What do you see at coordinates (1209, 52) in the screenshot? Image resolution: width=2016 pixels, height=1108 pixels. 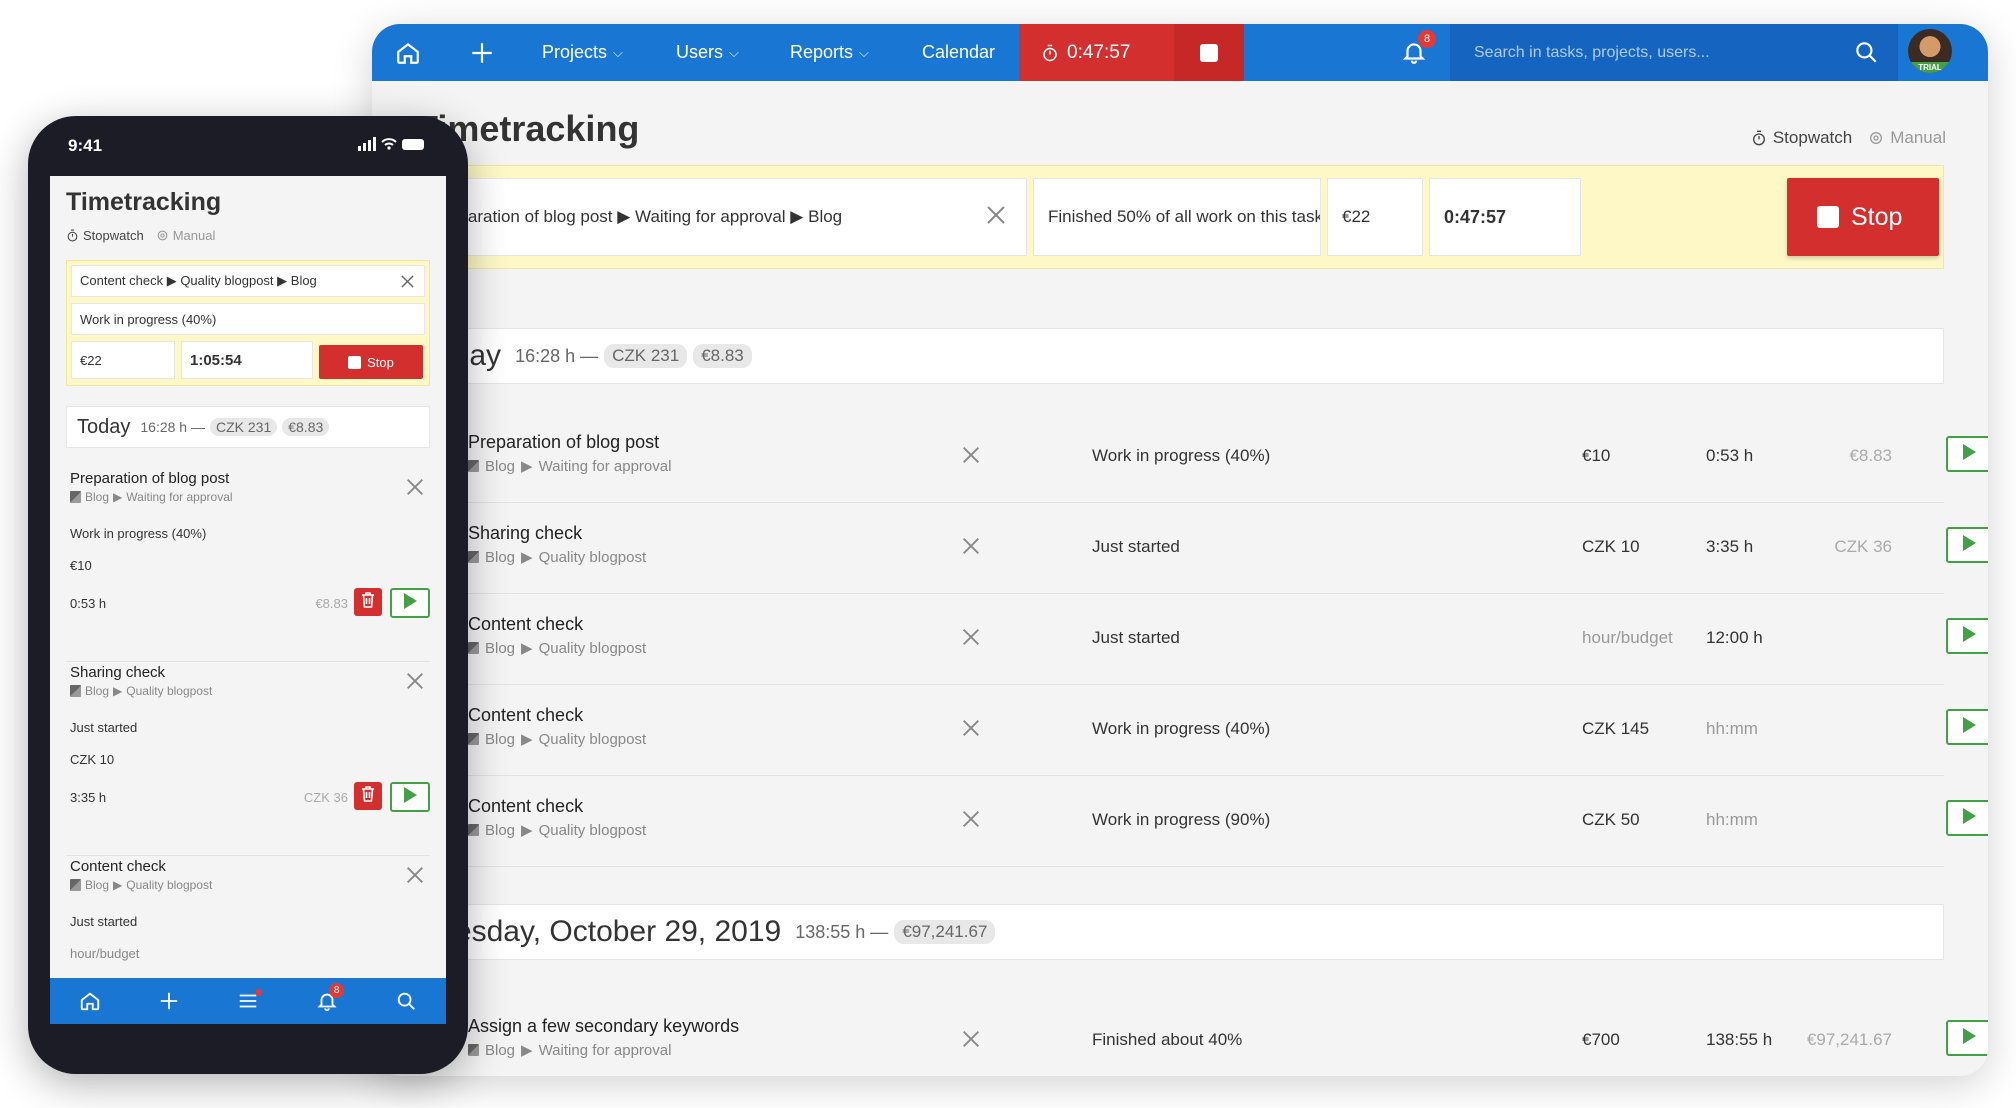 I see `topbar-stop-button` at bounding box center [1209, 52].